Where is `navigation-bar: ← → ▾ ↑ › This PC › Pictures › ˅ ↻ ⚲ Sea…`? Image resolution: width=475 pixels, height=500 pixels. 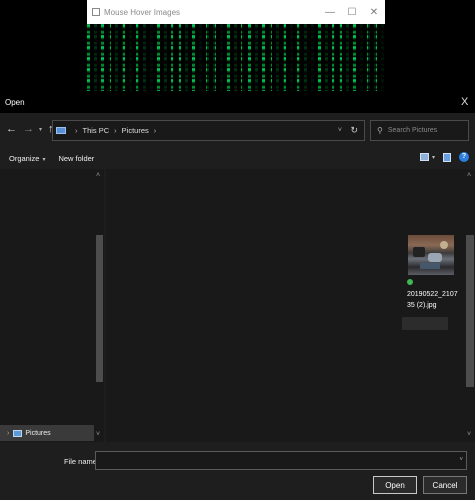
navigation-bar: ← → ▾ ↑ › This PC › Pictures › ˅ ↻ ⚲ Sea… is located at coordinates (237, 129).